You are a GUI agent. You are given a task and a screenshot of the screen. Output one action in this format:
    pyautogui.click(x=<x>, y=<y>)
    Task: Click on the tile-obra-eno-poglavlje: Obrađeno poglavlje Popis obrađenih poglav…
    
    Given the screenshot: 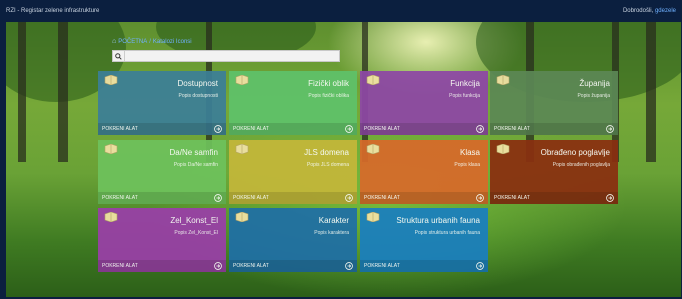 What is the action you would take?
    pyautogui.click(x=554, y=172)
    